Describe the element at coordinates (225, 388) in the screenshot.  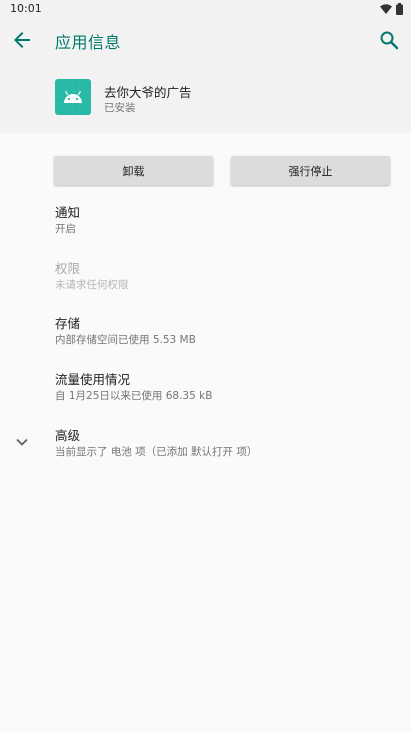
I see `settings-item-data-usage: 流量使用情况 自 1月25日以来已使用 68.35 kB` at that location.